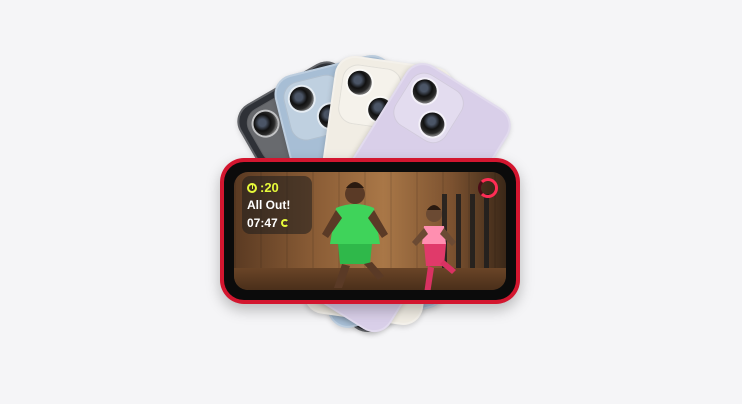  I want to click on stopwatch-icon, so click(252, 187).